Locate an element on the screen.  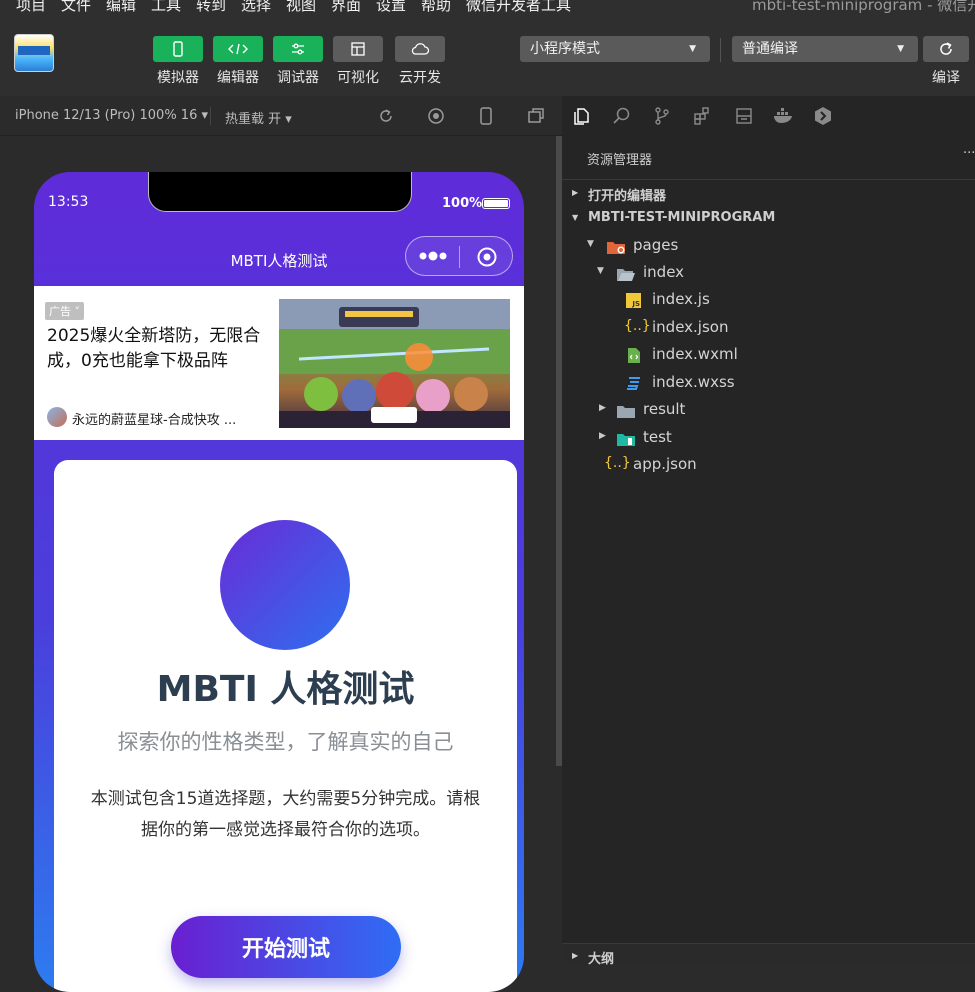
cube-icon is located at coordinates (823, 116).